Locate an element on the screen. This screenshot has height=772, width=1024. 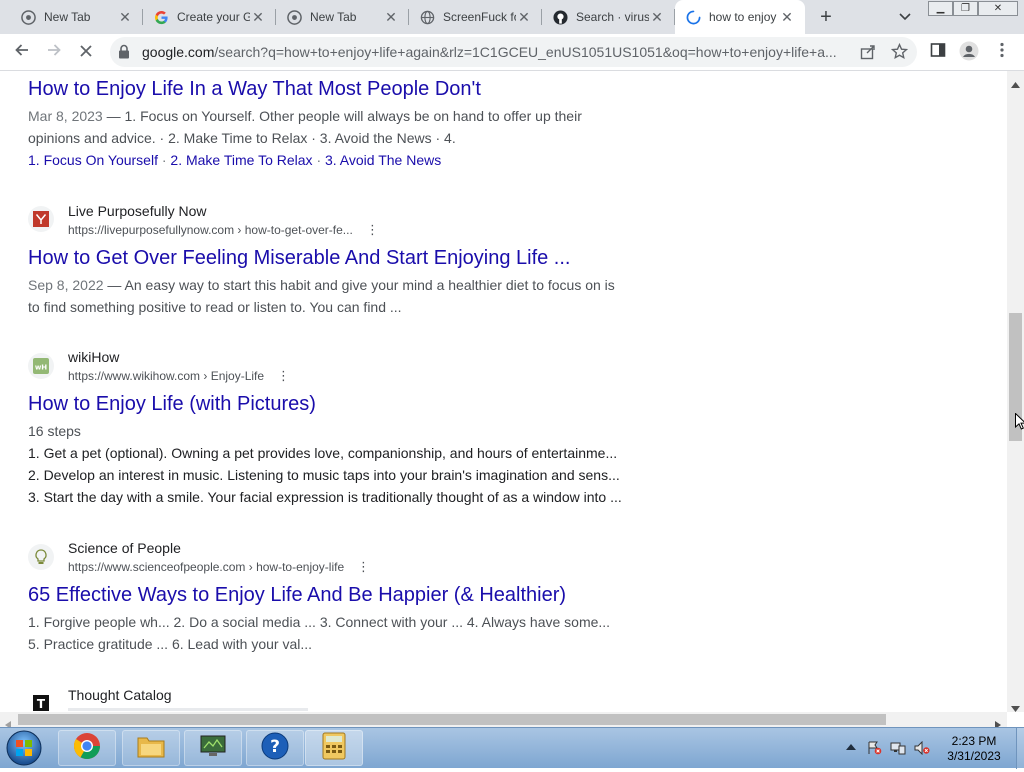
tab-new-tab-1: New Tab ✕ is located at coordinates (76, 17).